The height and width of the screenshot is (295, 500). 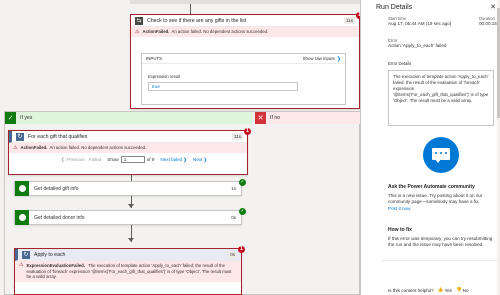 What do you see at coordinates (394, 7) in the screenshot?
I see `panel-title: Run Details` at bounding box center [394, 7].